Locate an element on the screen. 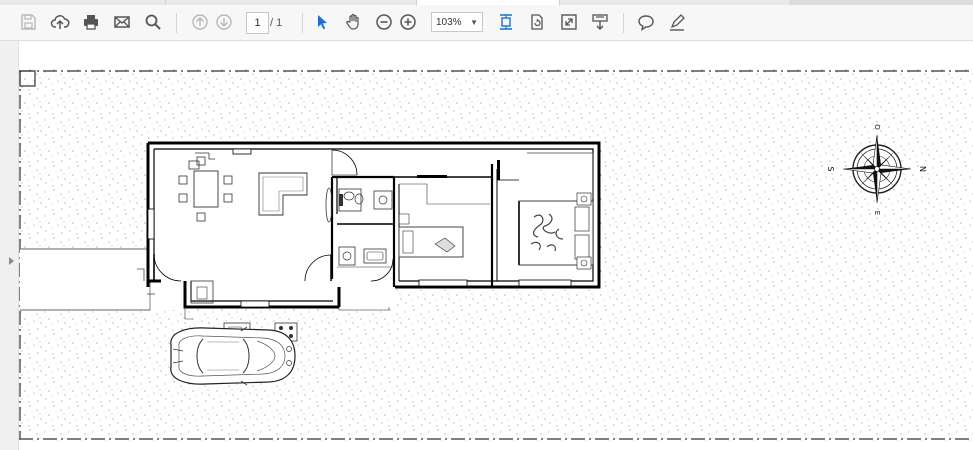 The height and width of the screenshot is (450, 973). minus-circle-icon is located at coordinates (384, 22).